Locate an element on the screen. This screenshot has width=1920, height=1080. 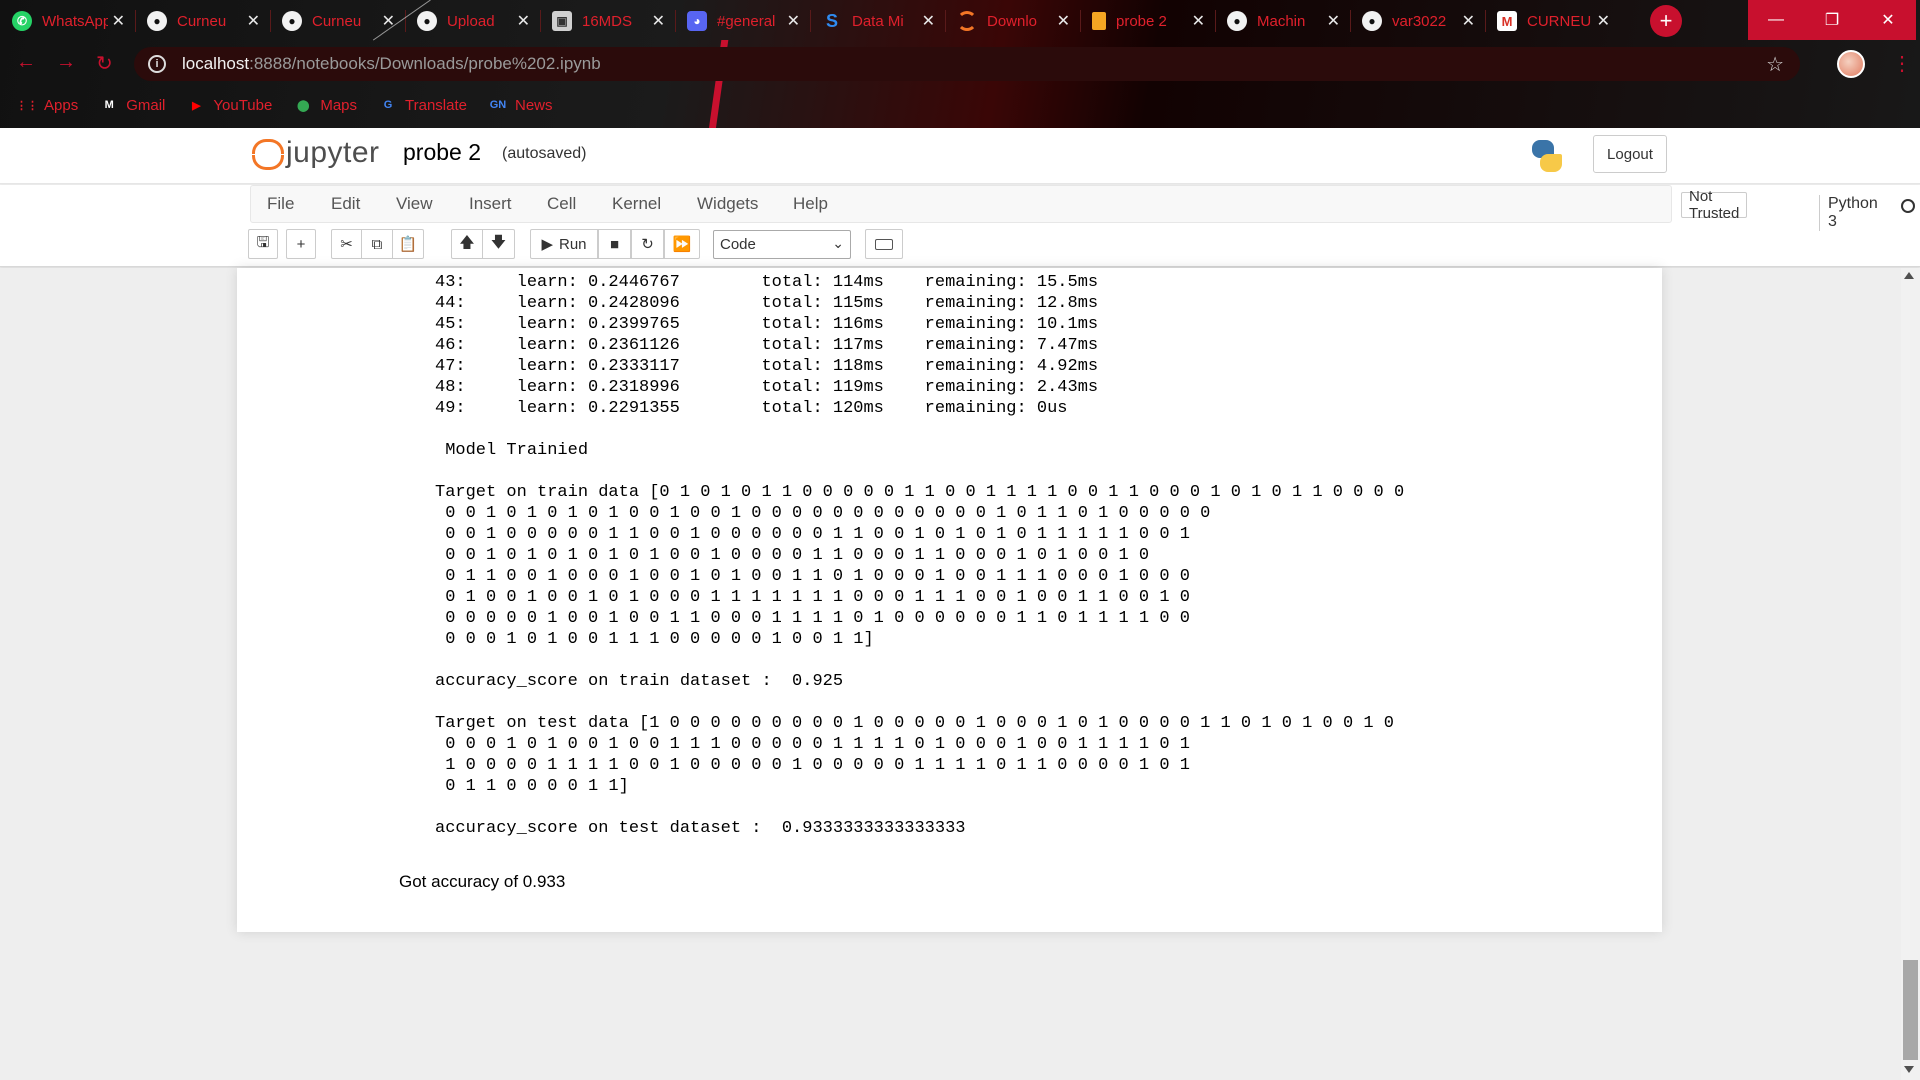
new-tab-button: + is located at coordinates (1666, 21).